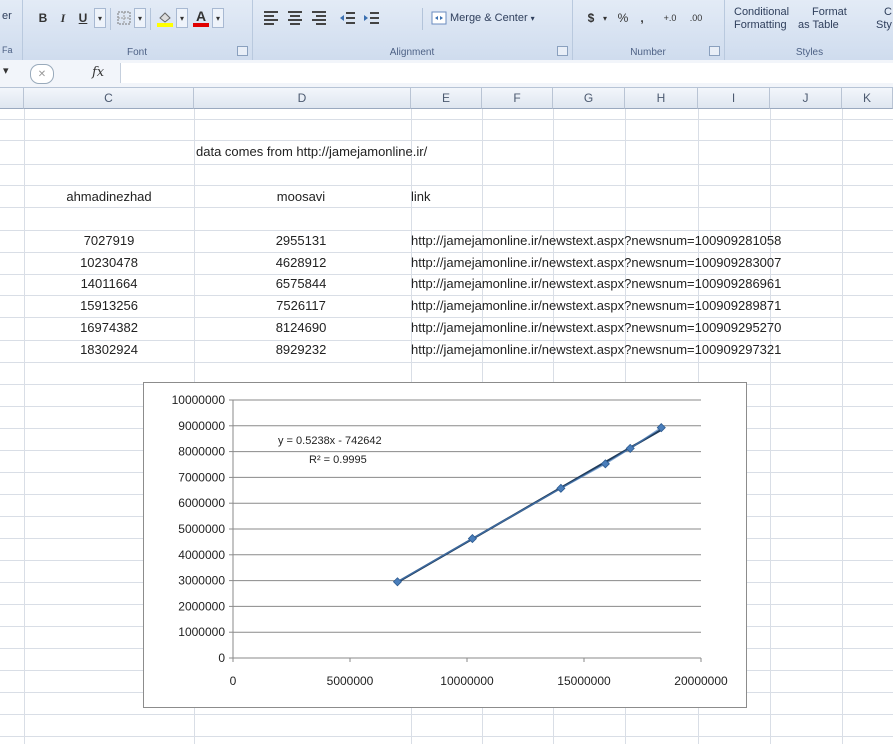  Describe the element at coordinates (605, 18) in the screenshot. I see `currency-dropdown-icon: ▾` at that location.